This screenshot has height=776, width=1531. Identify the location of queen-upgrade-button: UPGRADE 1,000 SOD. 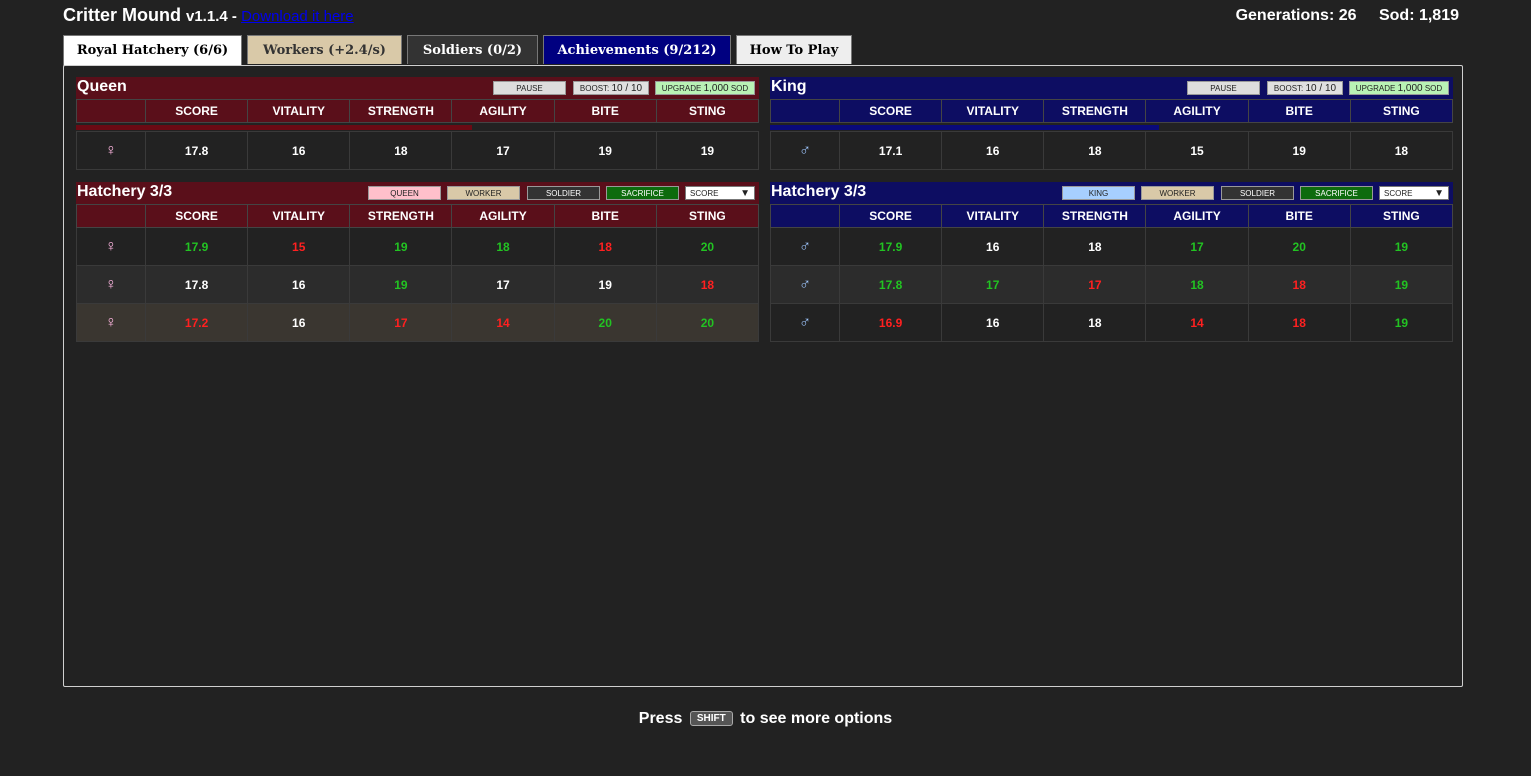
(705, 88).